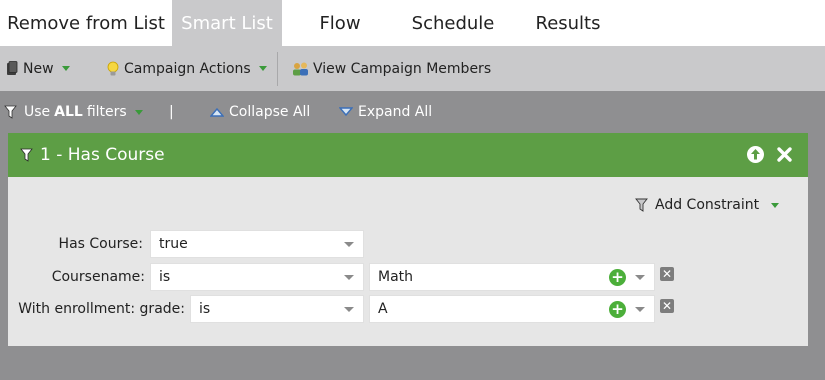 The height and width of the screenshot is (380, 825). I want to click on add-constraint-button: Add Constraint, so click(707, 205).